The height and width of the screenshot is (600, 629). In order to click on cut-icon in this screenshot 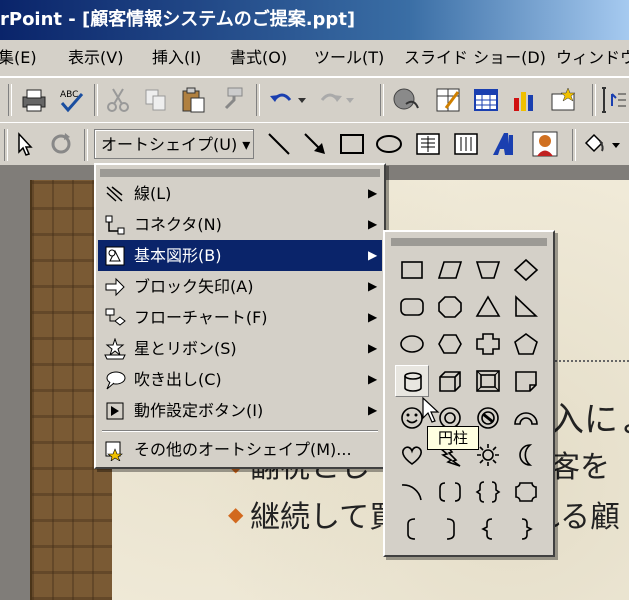, I will do `click(118, 100)`.